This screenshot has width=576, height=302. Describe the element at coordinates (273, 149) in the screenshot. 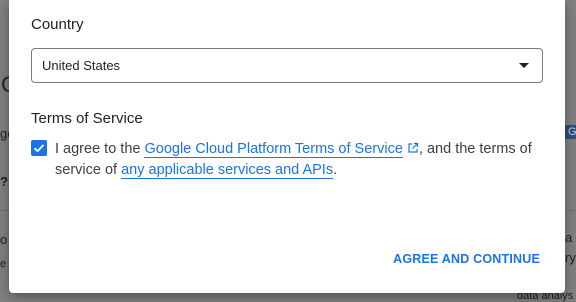

I see `gcp-terms-link: Google Cloud Platform Terms of Service` at that location.